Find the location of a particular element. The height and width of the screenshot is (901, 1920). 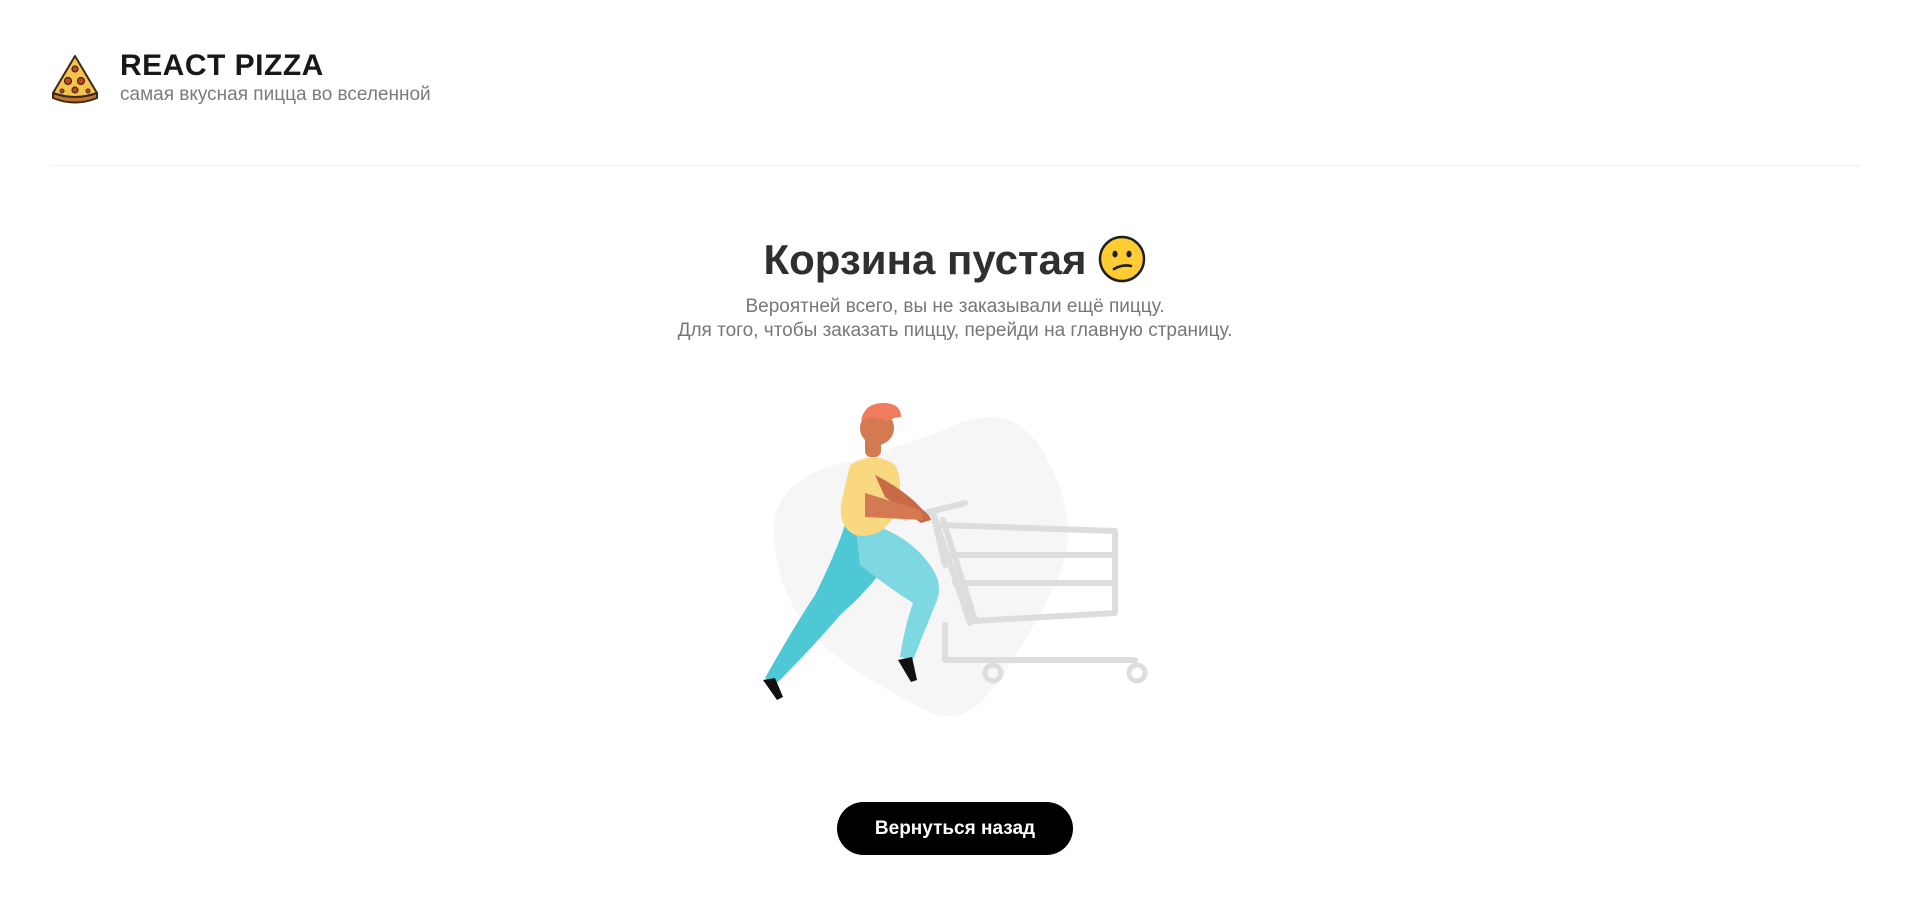

back-button: Вернуться назад is located at coordinates (955, 828).